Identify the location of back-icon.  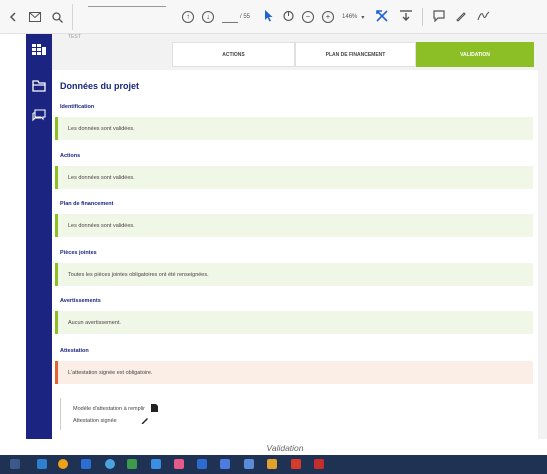
(13, 17).